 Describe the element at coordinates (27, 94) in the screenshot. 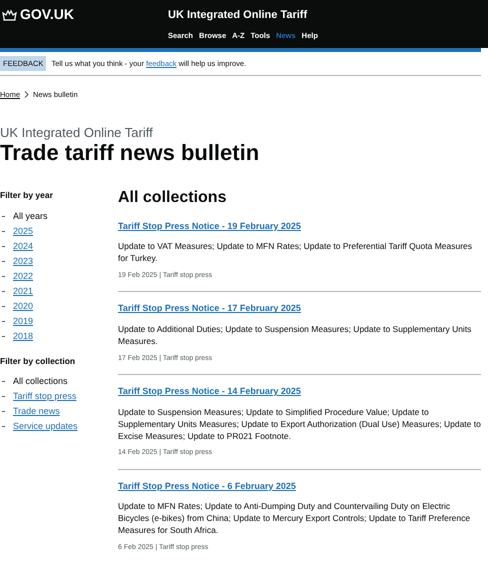

I see `chevron-icon` at that location.